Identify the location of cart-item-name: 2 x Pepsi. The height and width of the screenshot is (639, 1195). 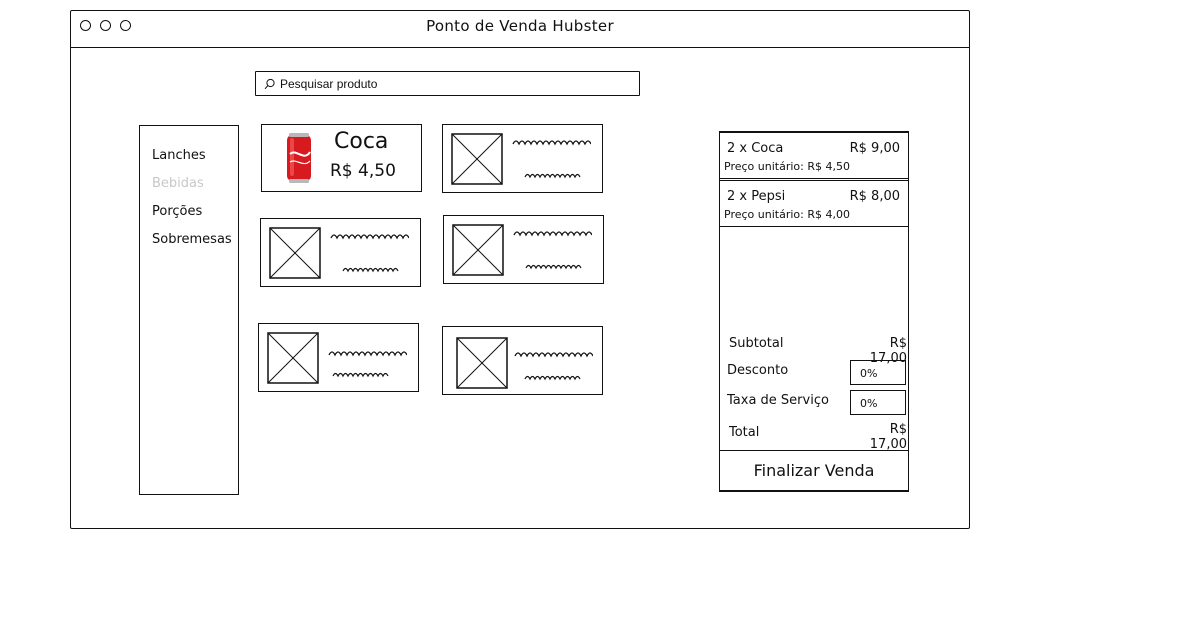
(756, 196).